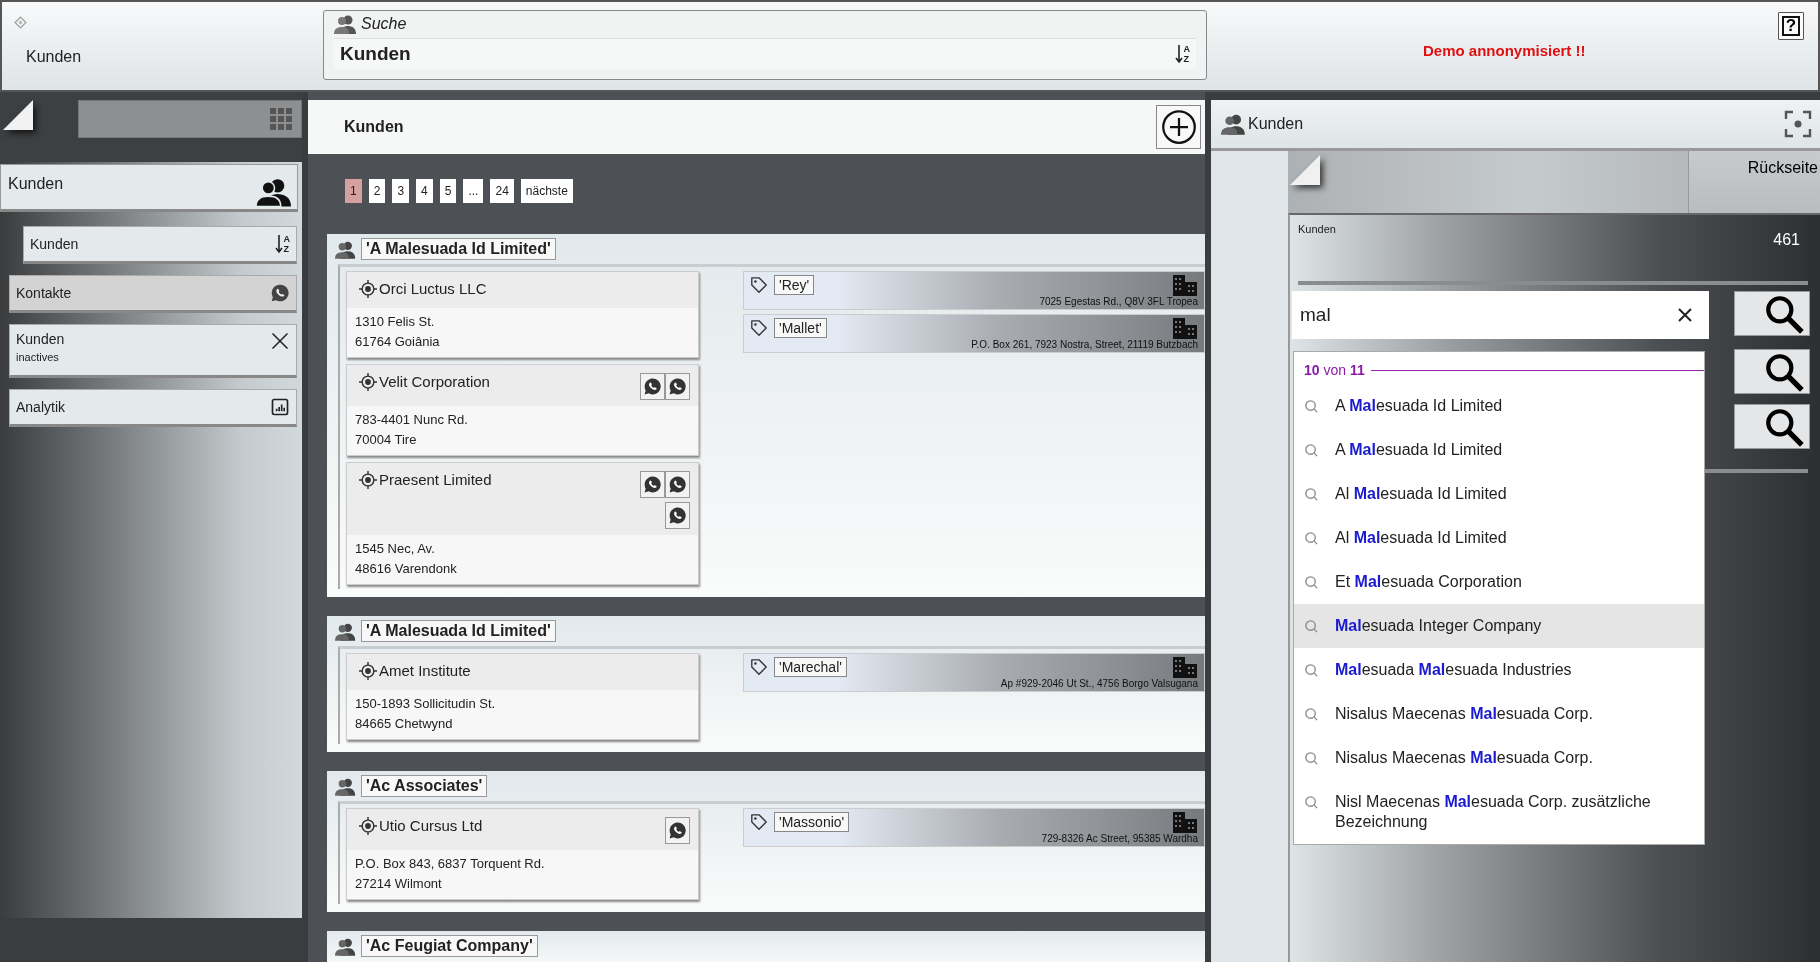  Describe the element at coordinates (502, 191) in the screenshot. I see `page-button: 24` at that location.